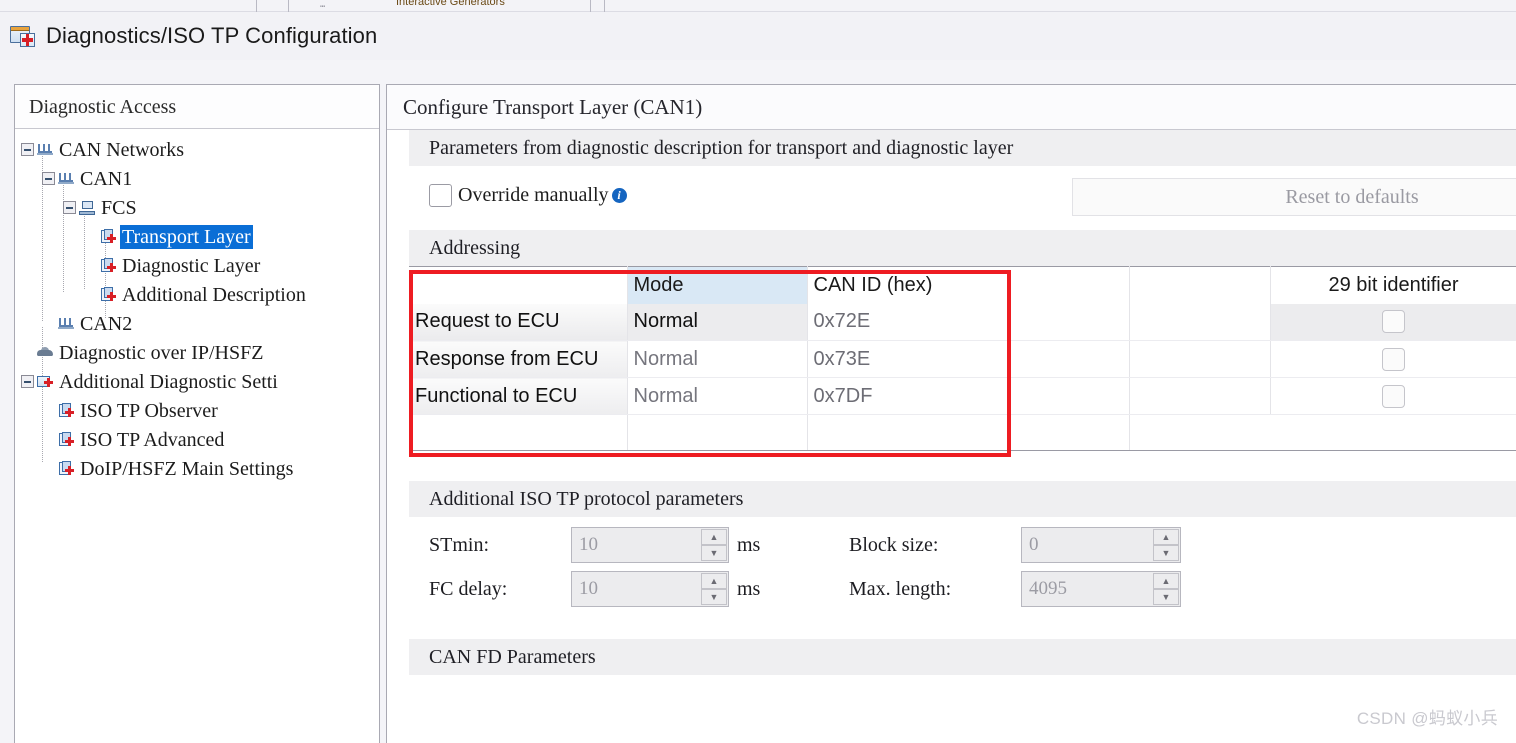 The width and height of the screenshot is (1516, 743). Describe the element at coordinates (149, 410) in the screenshot. I see `tree-item-label: ISO TP Observer` at that location.